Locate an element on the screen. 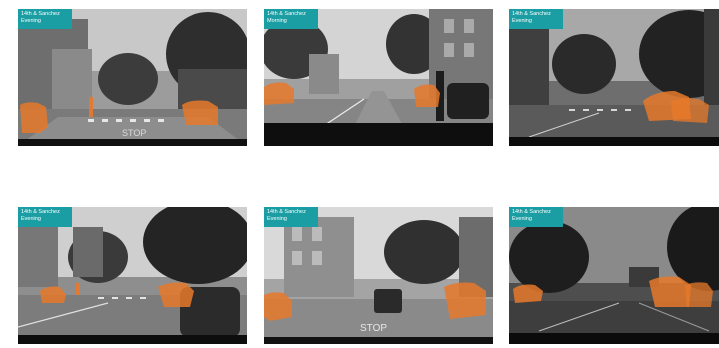 The image size is (719, 348). dashcam-frame-6: 14th & Sanchez Evening is located at coordinates (614, 275).